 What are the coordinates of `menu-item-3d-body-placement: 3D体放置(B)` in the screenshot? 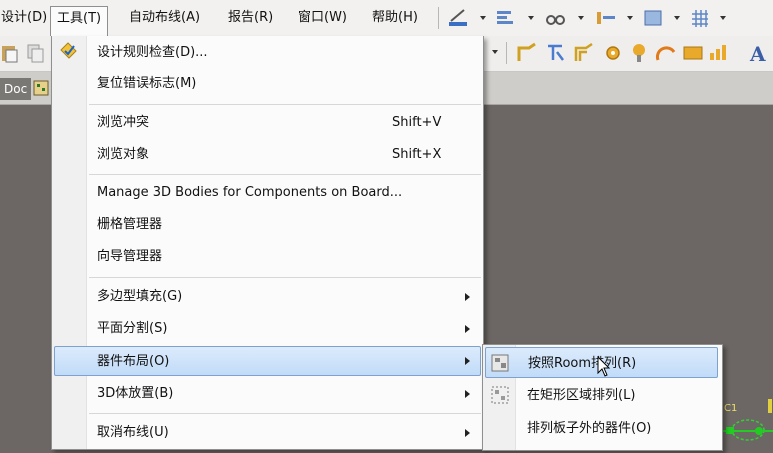 It's located at (267, 394).